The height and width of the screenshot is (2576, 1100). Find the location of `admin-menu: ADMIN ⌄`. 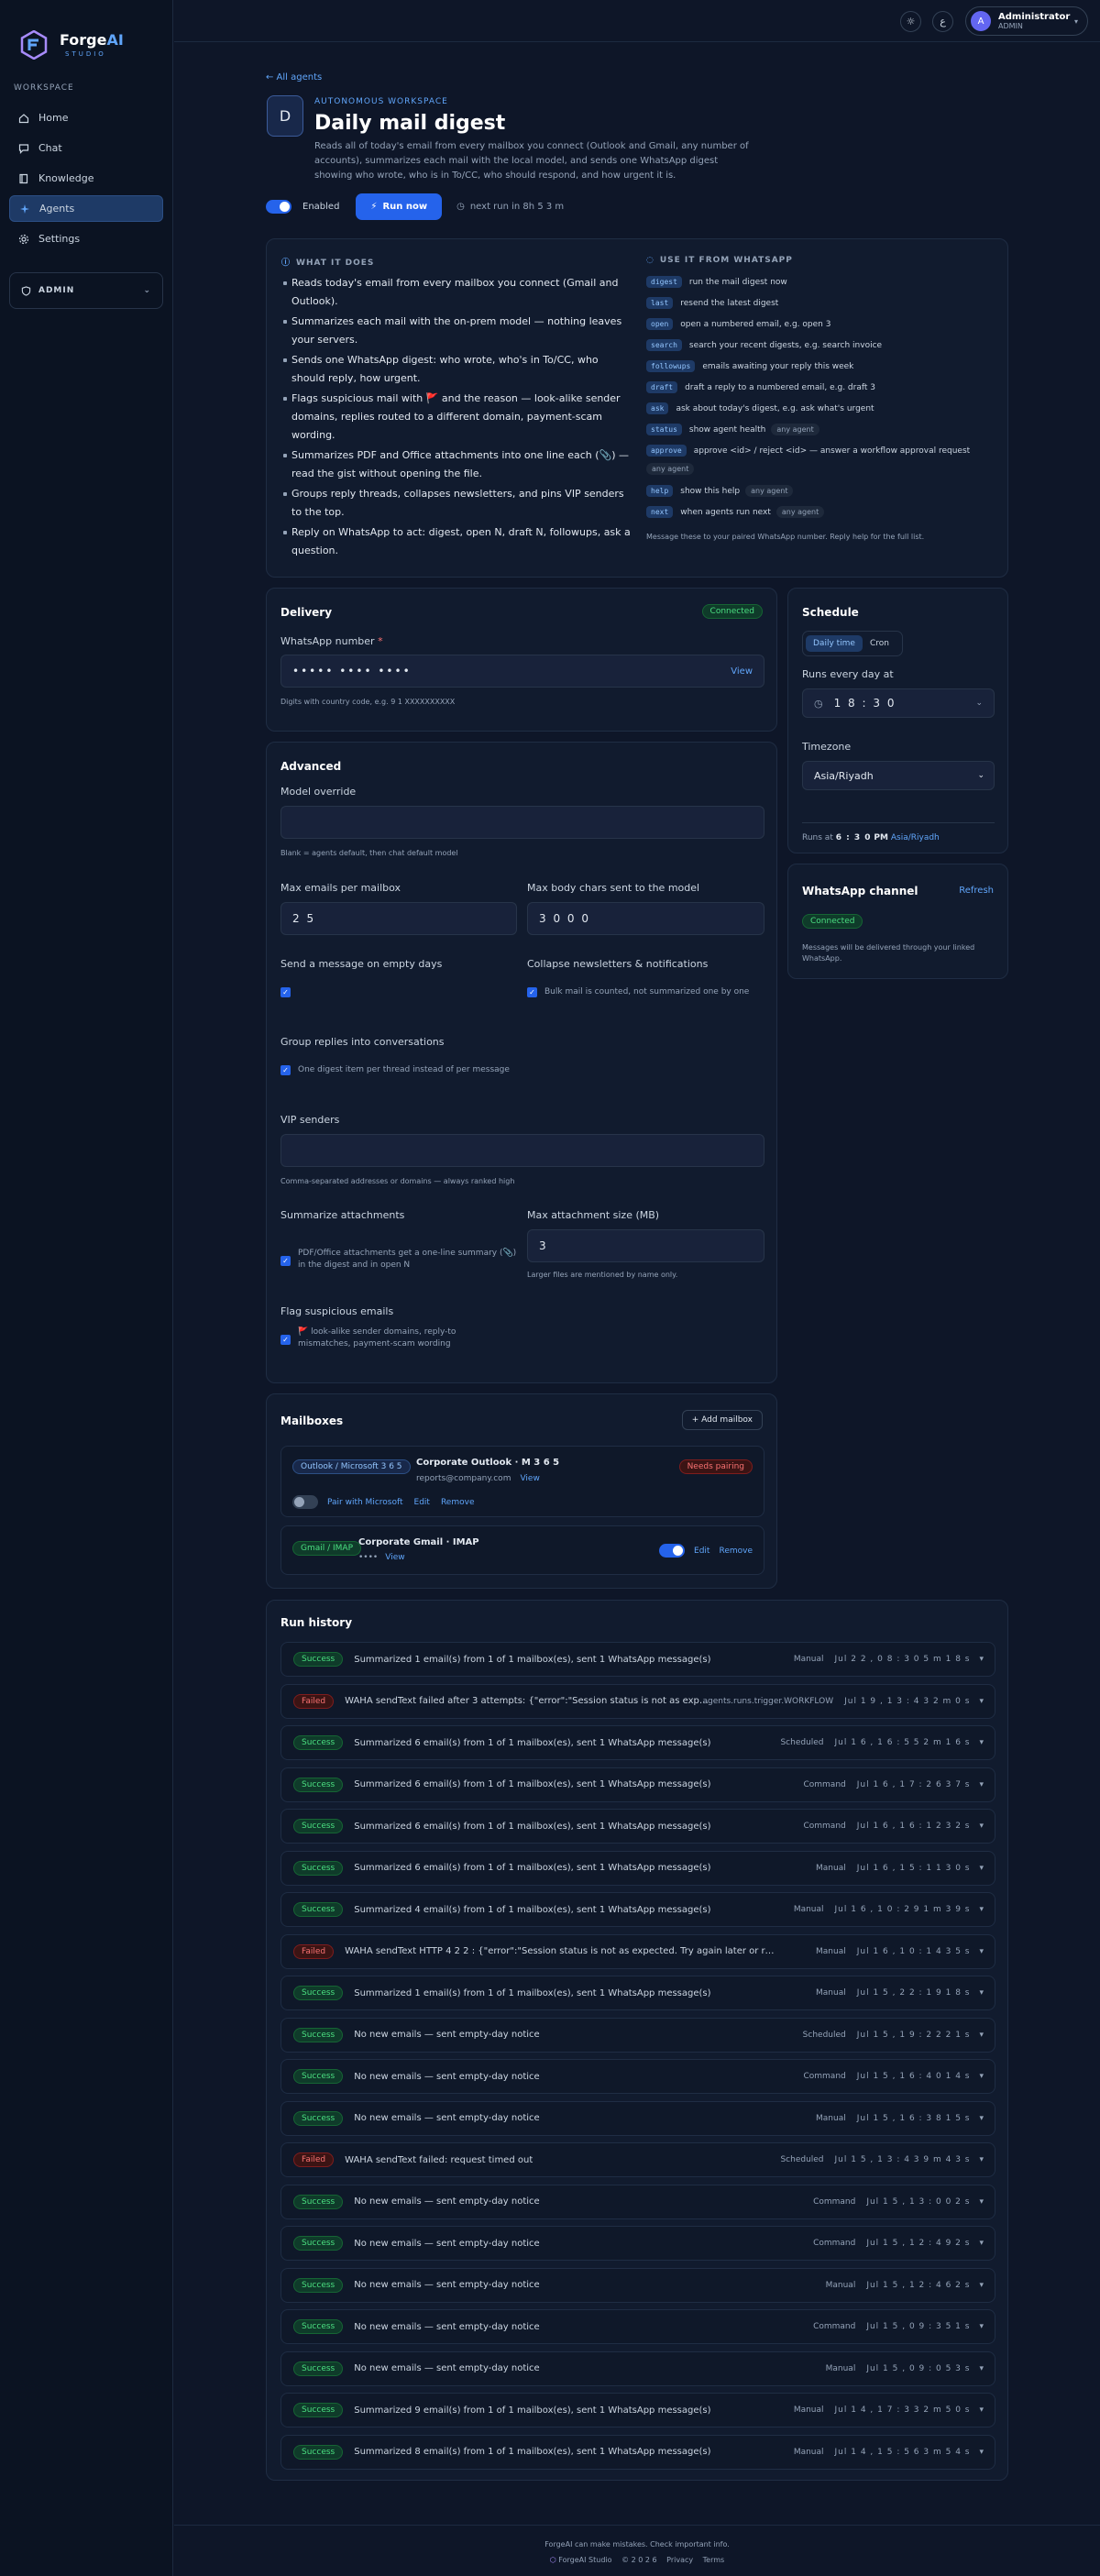

admin-menu: ADMIN ⌄ is located at coordinates (86, 290).